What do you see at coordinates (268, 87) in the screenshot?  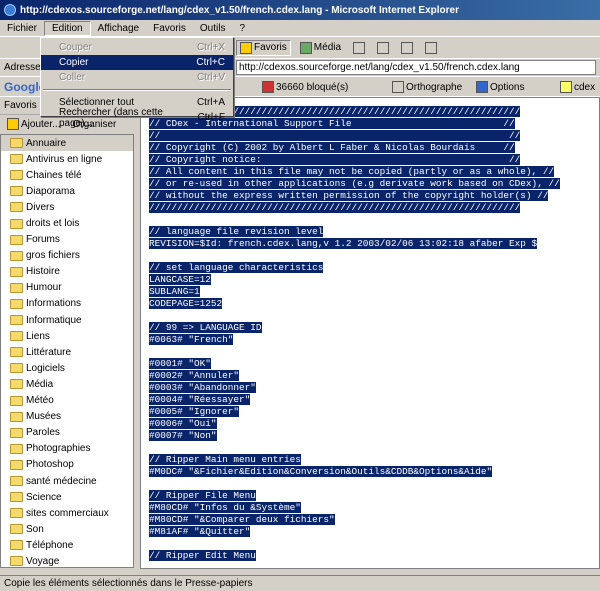 I see `popup-icon` at bounding box center [268, 87].